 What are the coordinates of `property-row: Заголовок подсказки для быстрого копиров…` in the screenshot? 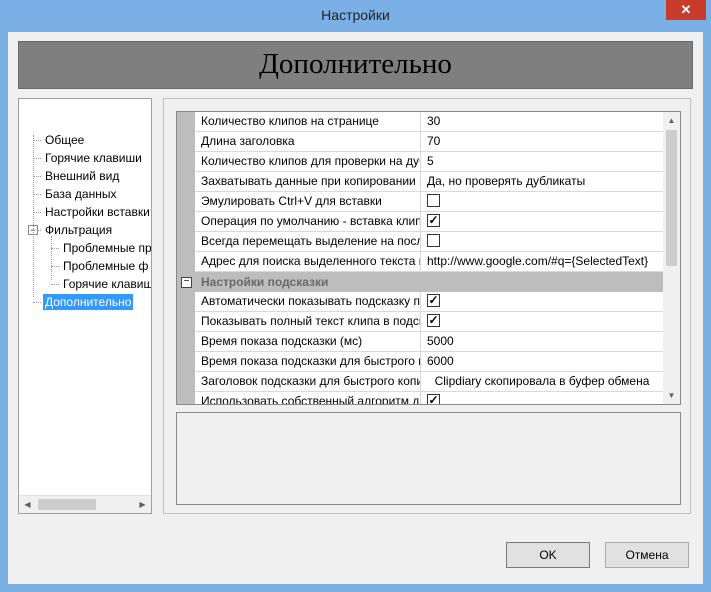 It's located at (429, 382).